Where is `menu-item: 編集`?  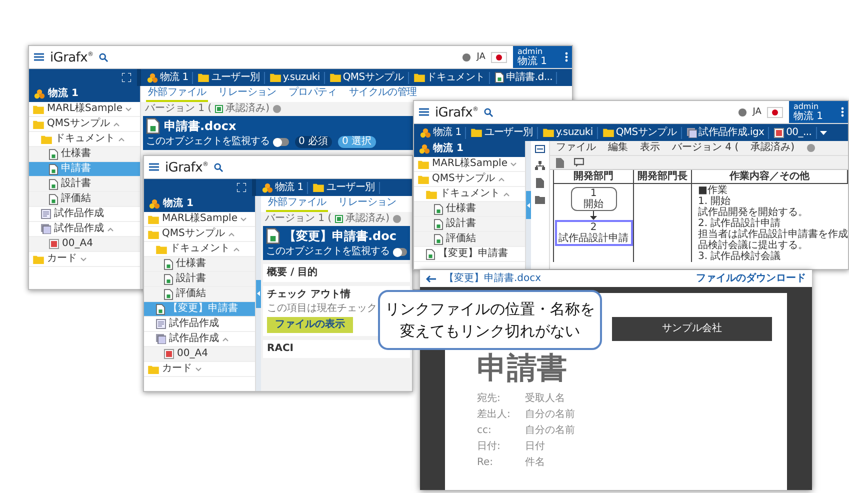 menu-item: 編集 is located at coordinates (618, 148).